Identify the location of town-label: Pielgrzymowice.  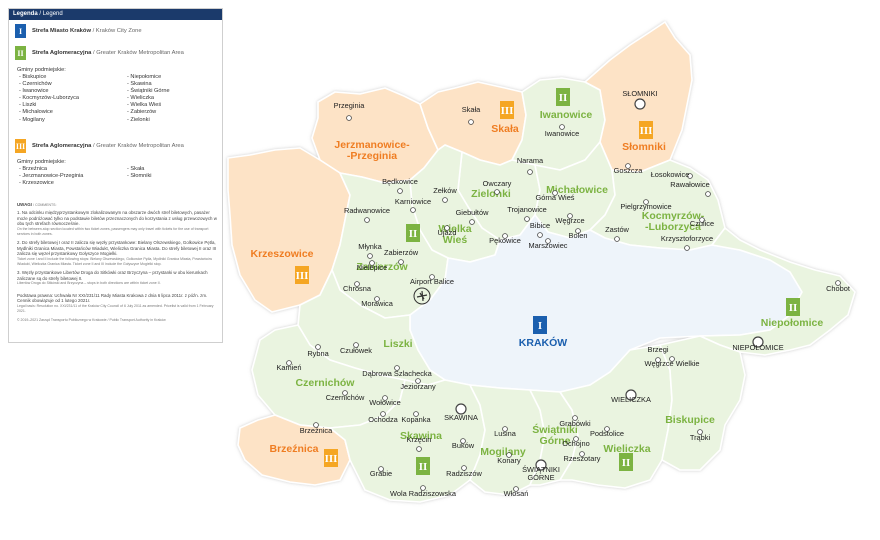
(645, 206).